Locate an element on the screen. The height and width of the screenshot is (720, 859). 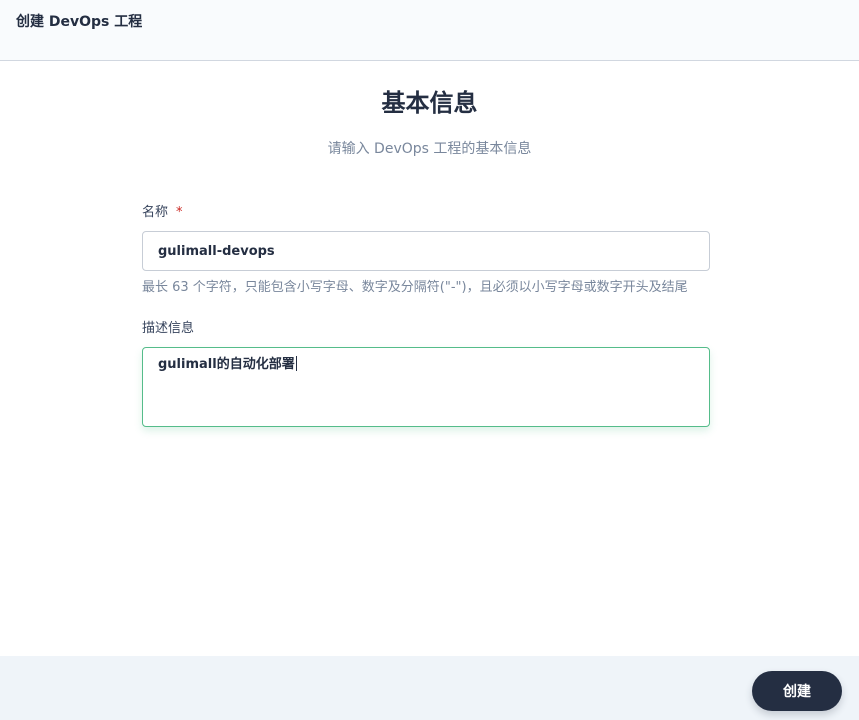
dialog-header: 创建 DevOps 工程 is located at coordinates (429, 30).